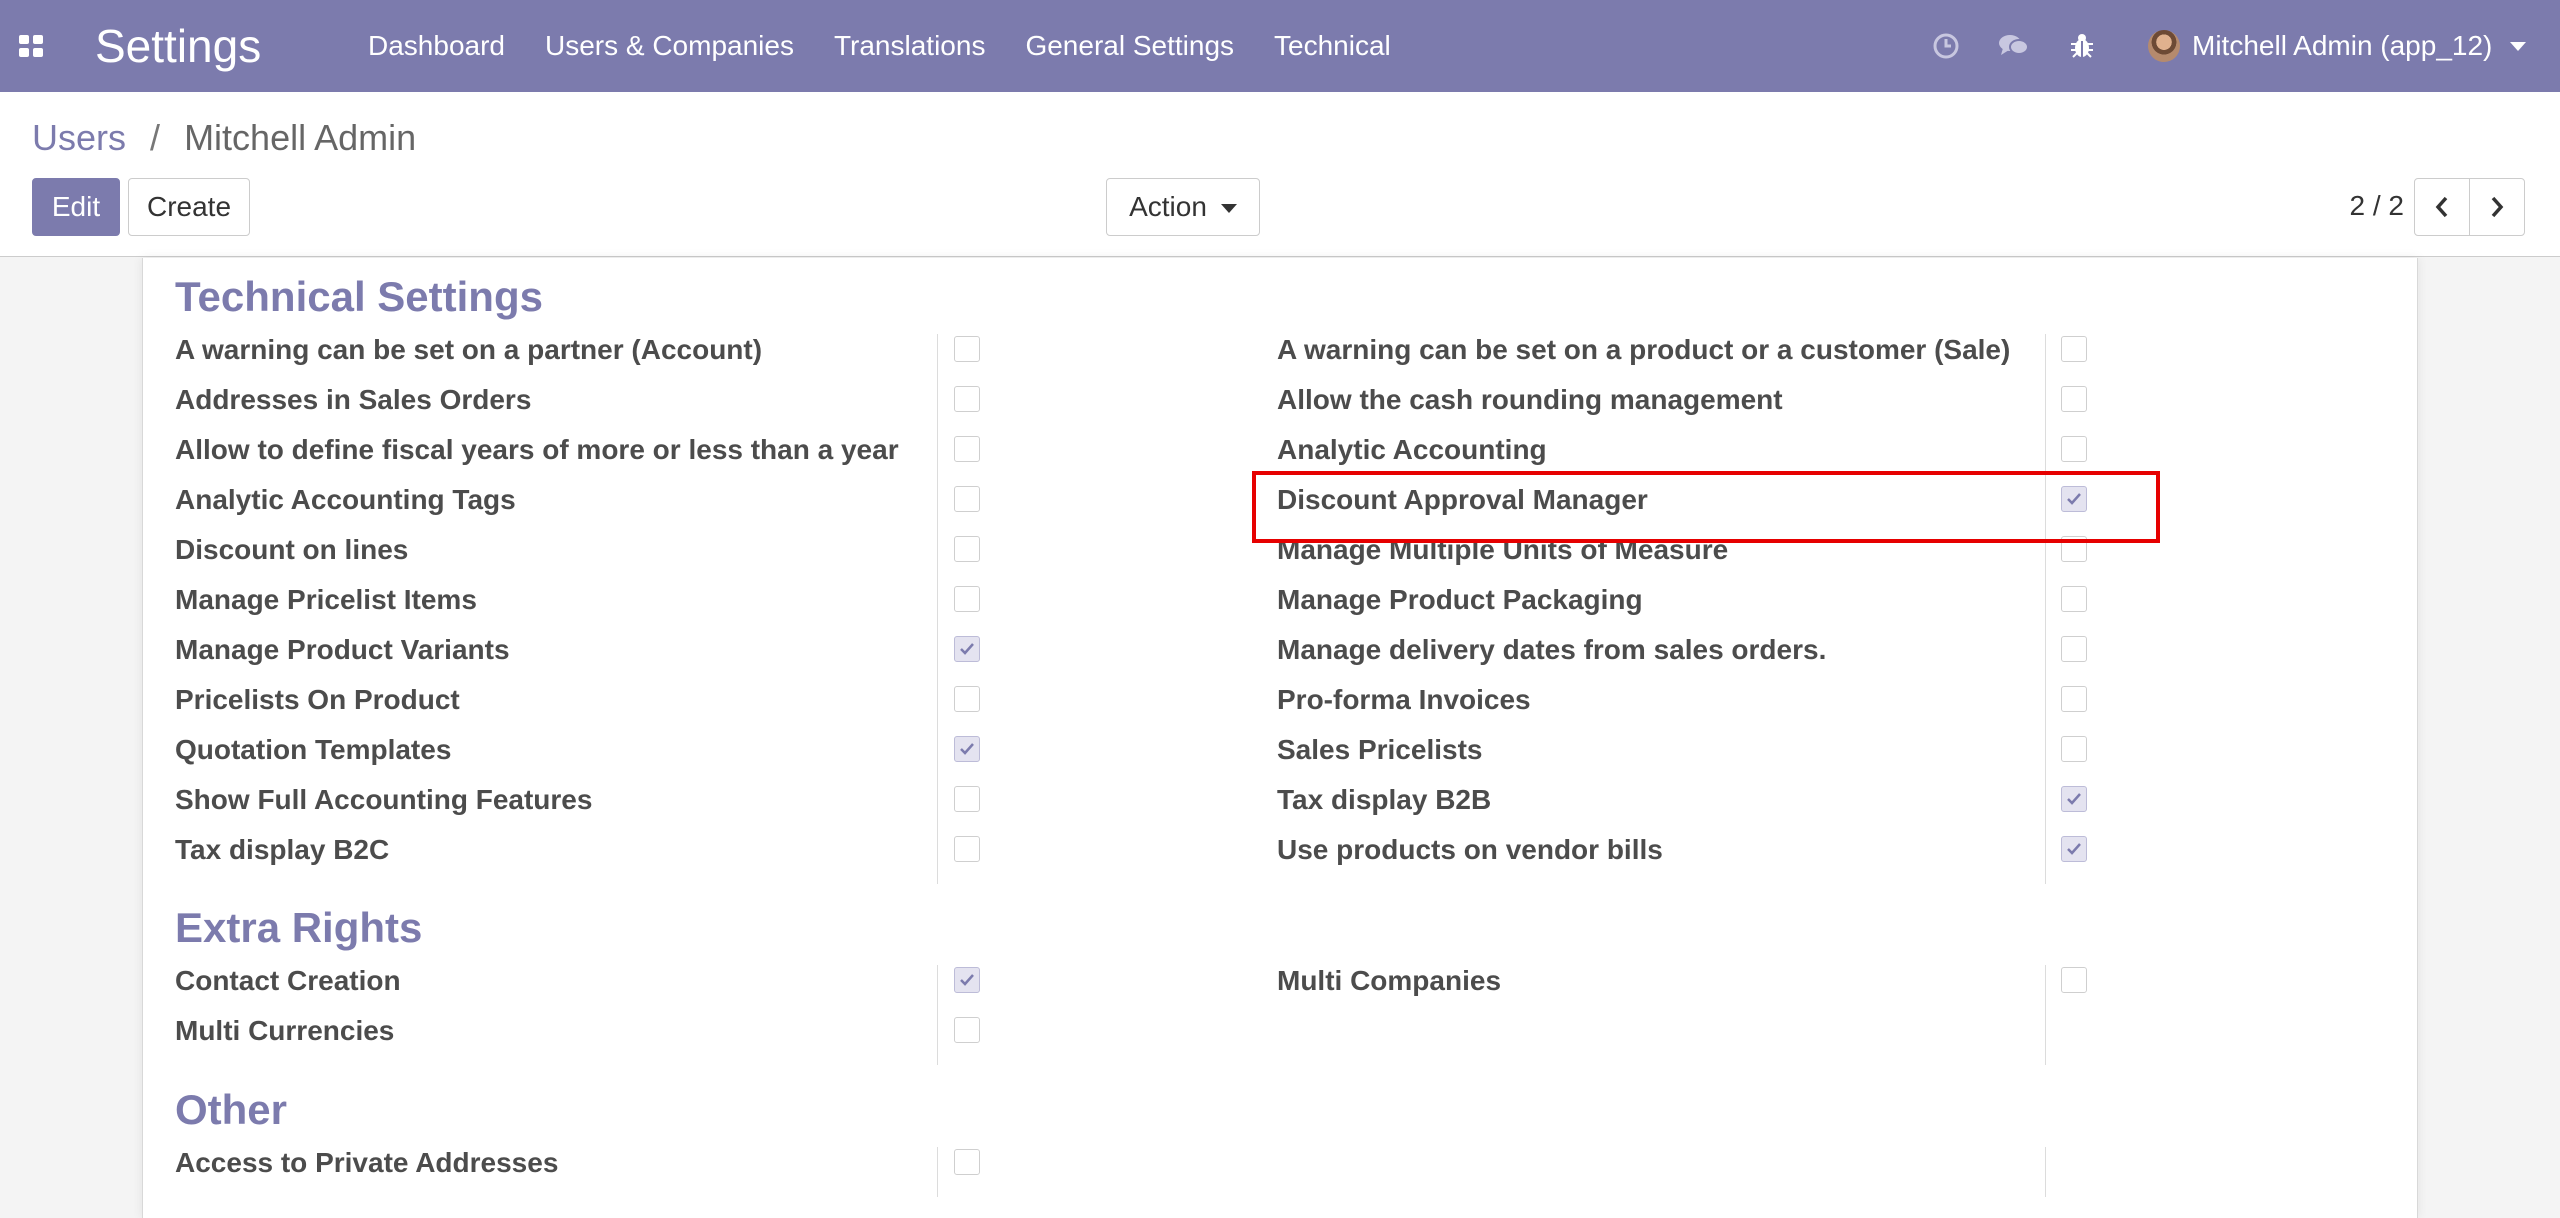 This screenshot has height=1218, width=2560. What do you see at coordinates (909, 46) in the screenshot?
I see `menu-translations: Translations` at bounding box center [909, 46].